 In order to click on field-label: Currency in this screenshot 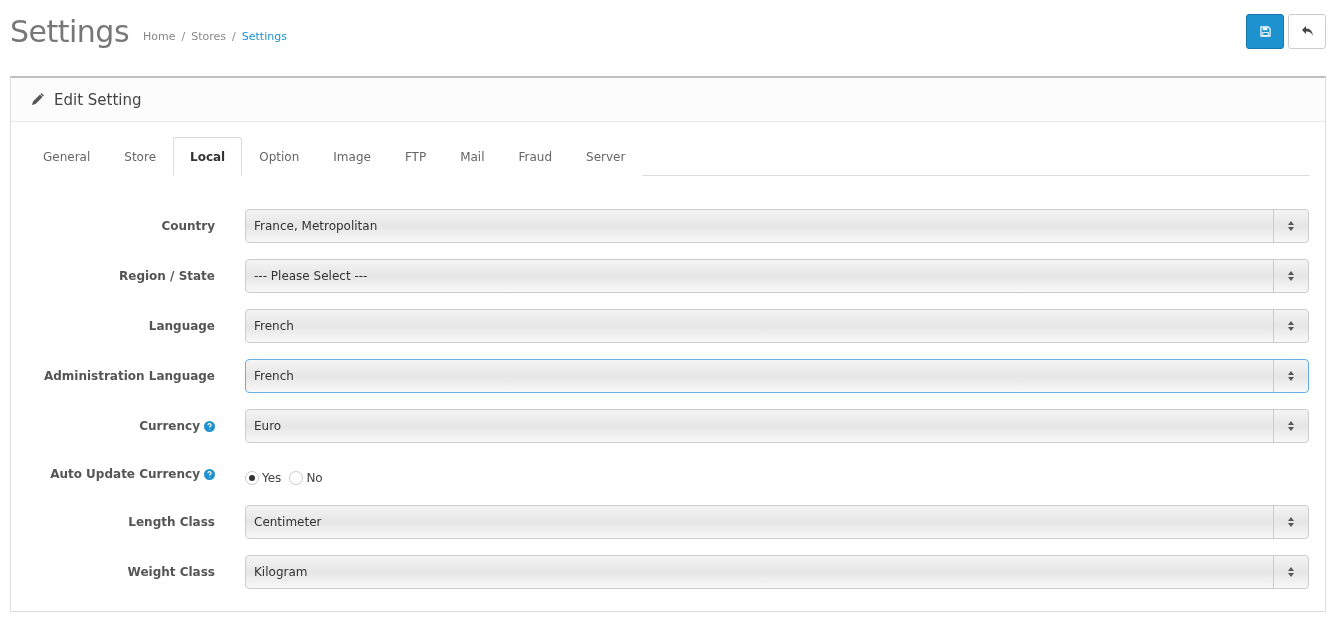, I will do `click(169, 426)`.